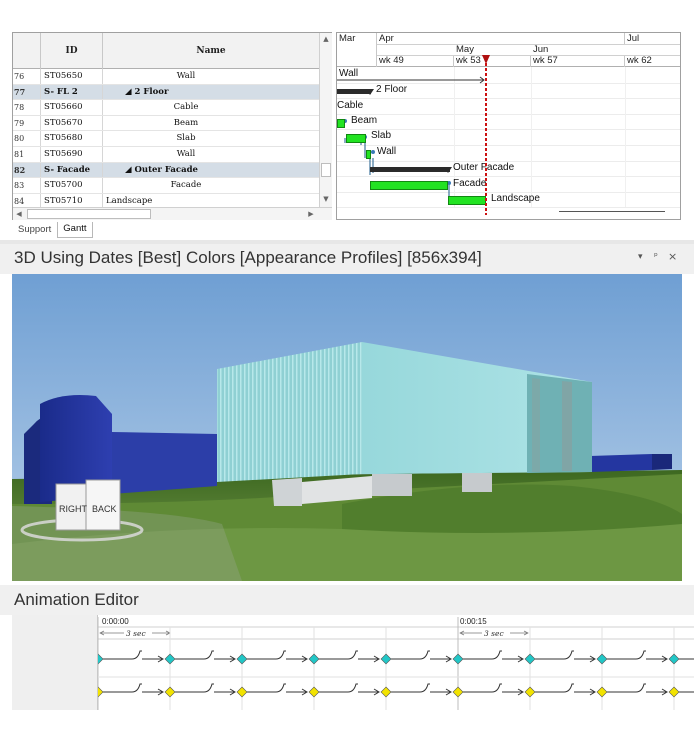  Describe the element at coordinates (76, 599) in the screenshot. I see `animation-editor-title: Animation Editor` at that location.